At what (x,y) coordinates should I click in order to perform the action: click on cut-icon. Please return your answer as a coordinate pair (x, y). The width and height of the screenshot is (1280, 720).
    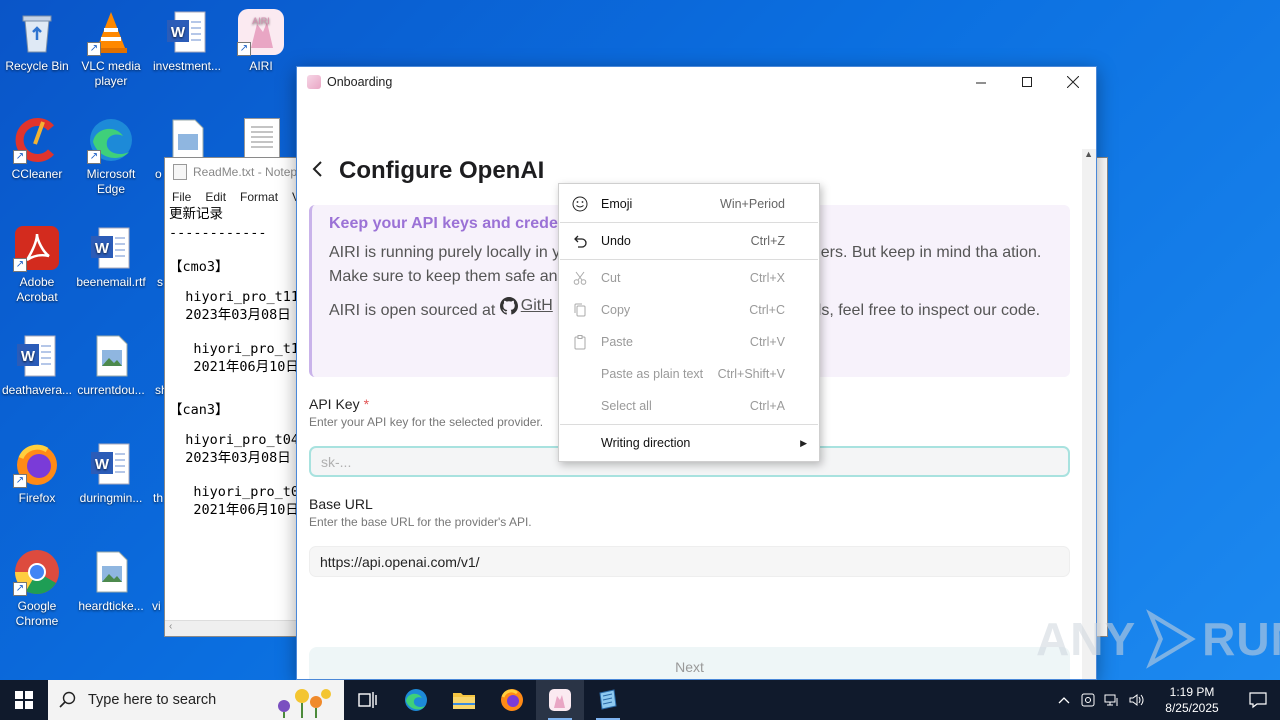
    Looking at the image, I should click on (580, 278).